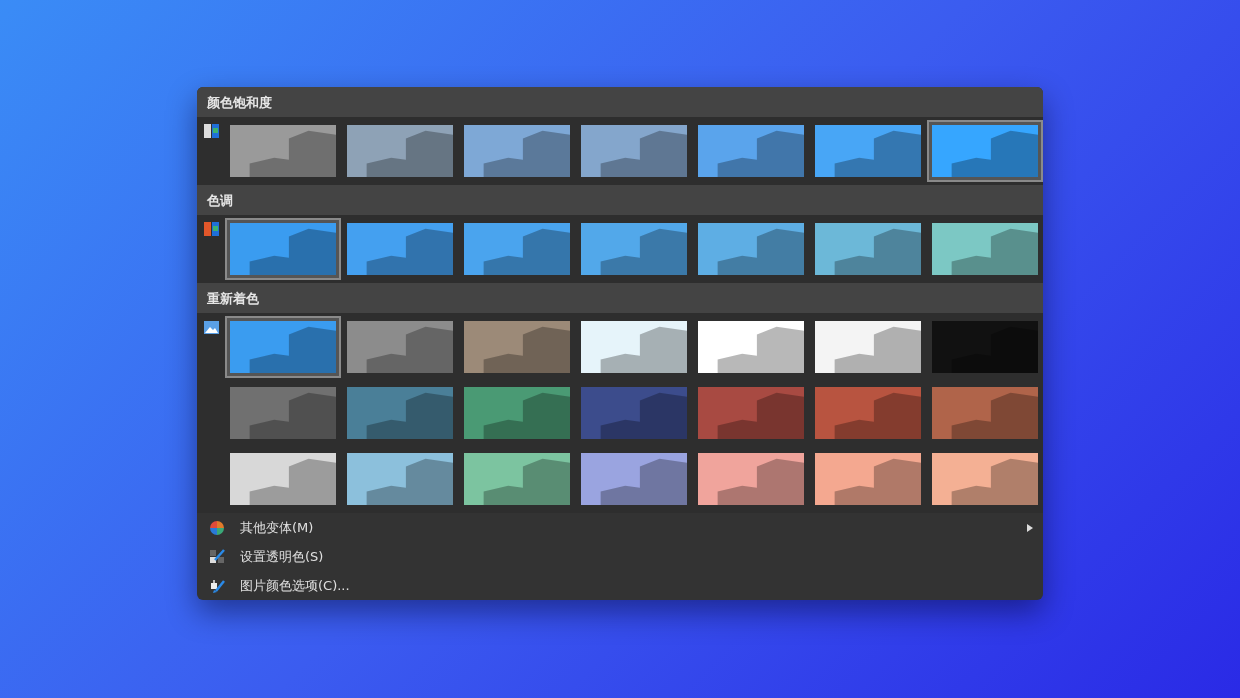 The image size is (1240, 698). I want to click on menu-item: 其他变体(M), so click(620, 527).